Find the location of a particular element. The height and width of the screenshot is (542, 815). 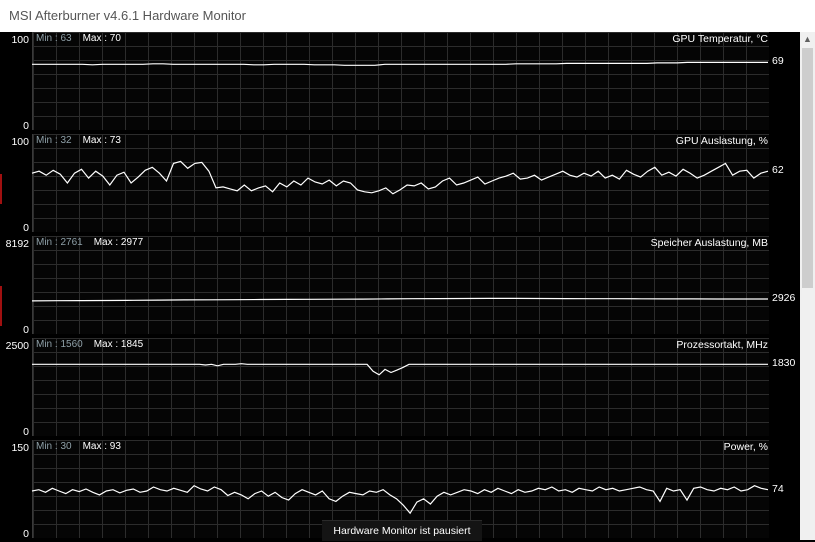

min-max-readout: Min : 1560 Max : 1845 is located at coordinates (89, 344).